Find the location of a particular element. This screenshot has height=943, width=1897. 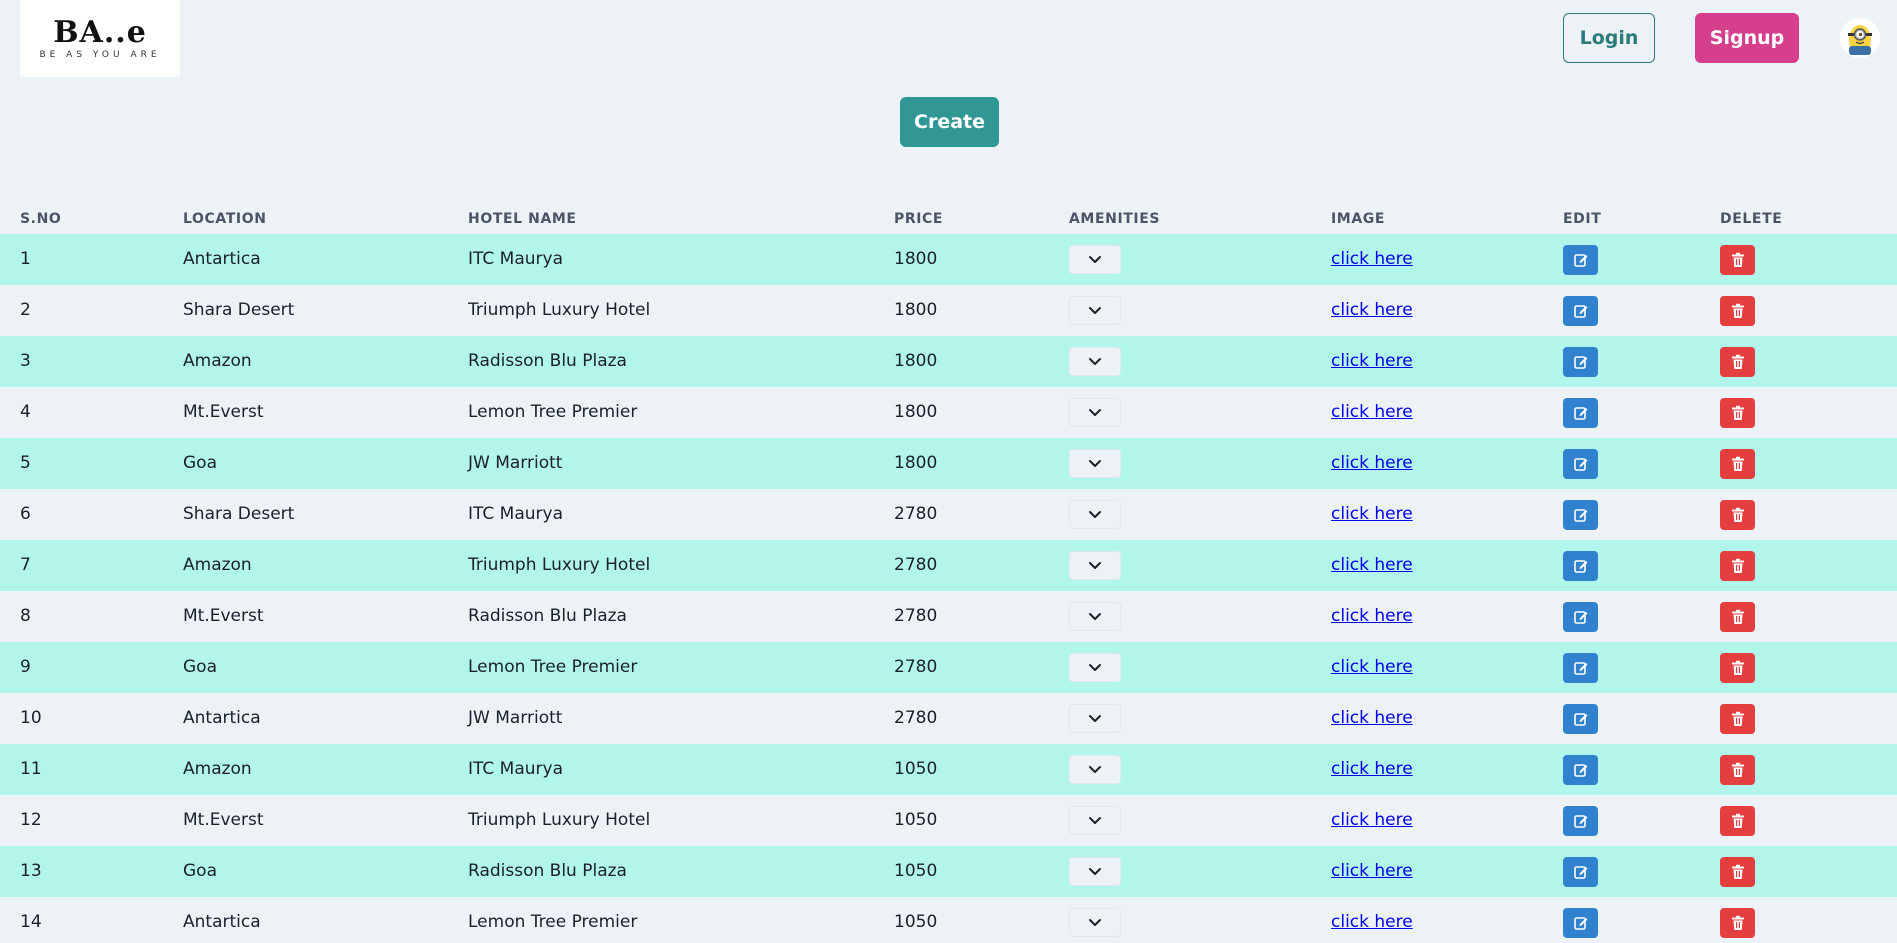

minion-avatar-icon is located at coordinates (1860, 40).